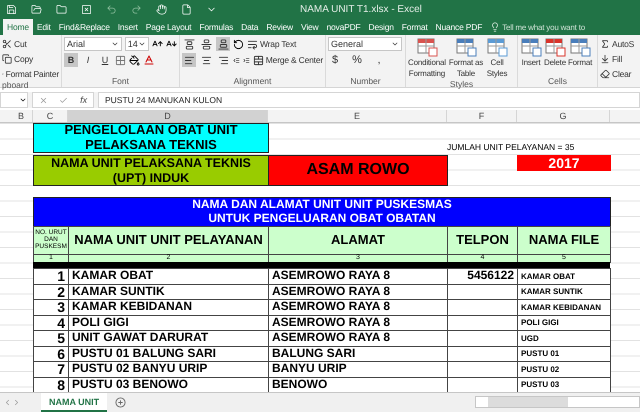  I want to click on number-format: General, so click(347, 44).